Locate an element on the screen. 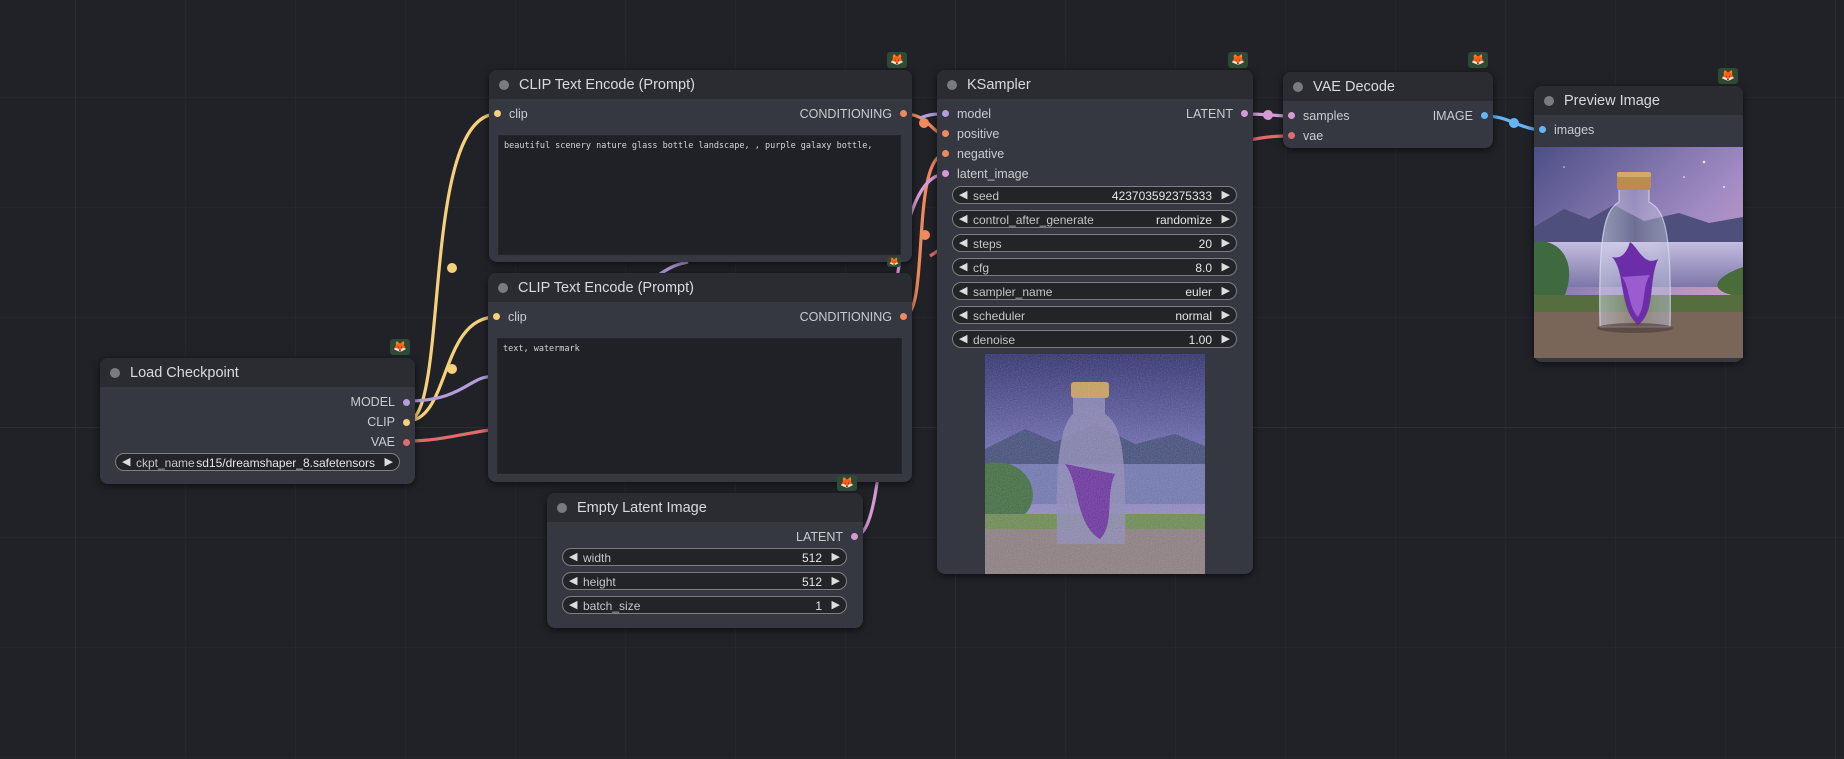 The height and width of the screenshot is (759, 1844). widget-label: width is located at coordinates (597, 557).